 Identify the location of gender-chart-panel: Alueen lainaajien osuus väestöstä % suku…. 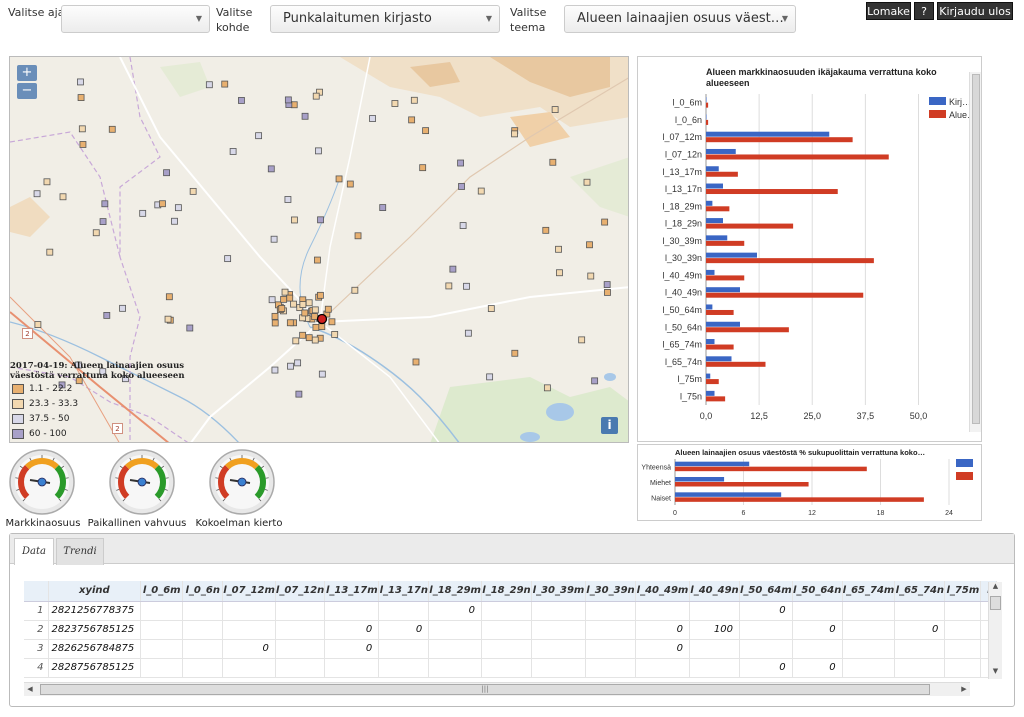
(809, 482).